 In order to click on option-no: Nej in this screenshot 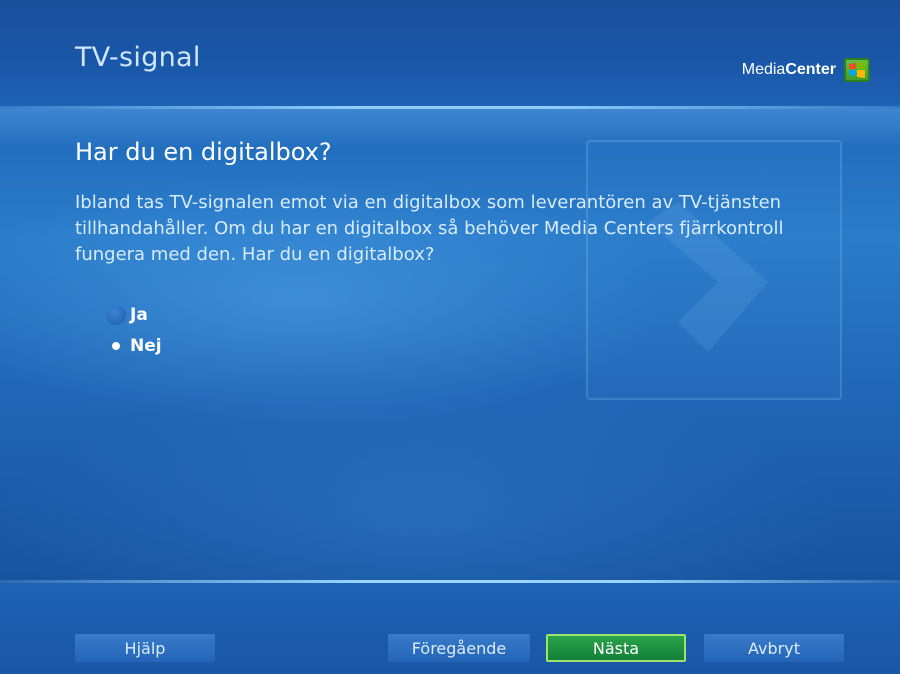, I will do `click(134, 345)`.